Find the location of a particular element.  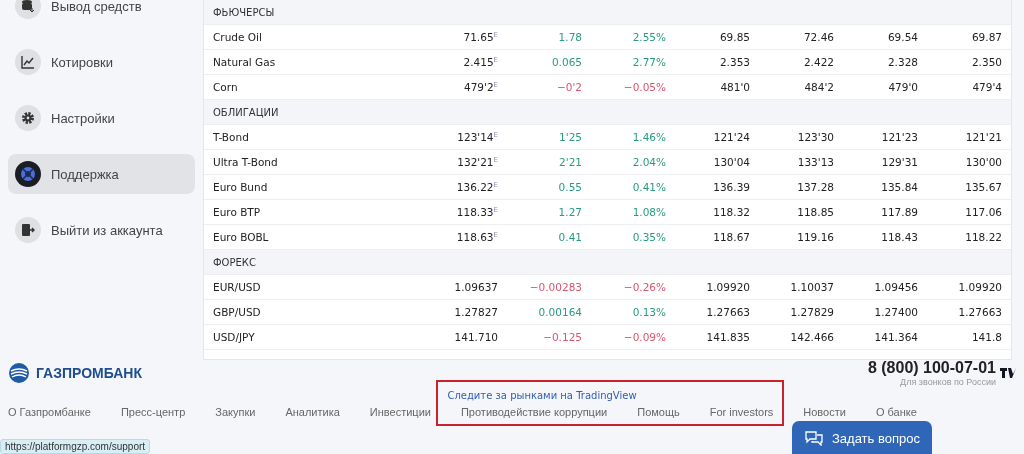

table-cell: 2.350 is located at coordinates (969, 62).